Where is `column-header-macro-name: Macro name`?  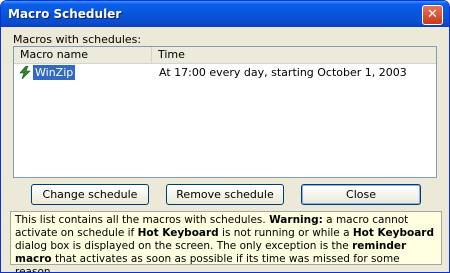 column-header-macro-name: Macro name is located at coordinates (83, 55).